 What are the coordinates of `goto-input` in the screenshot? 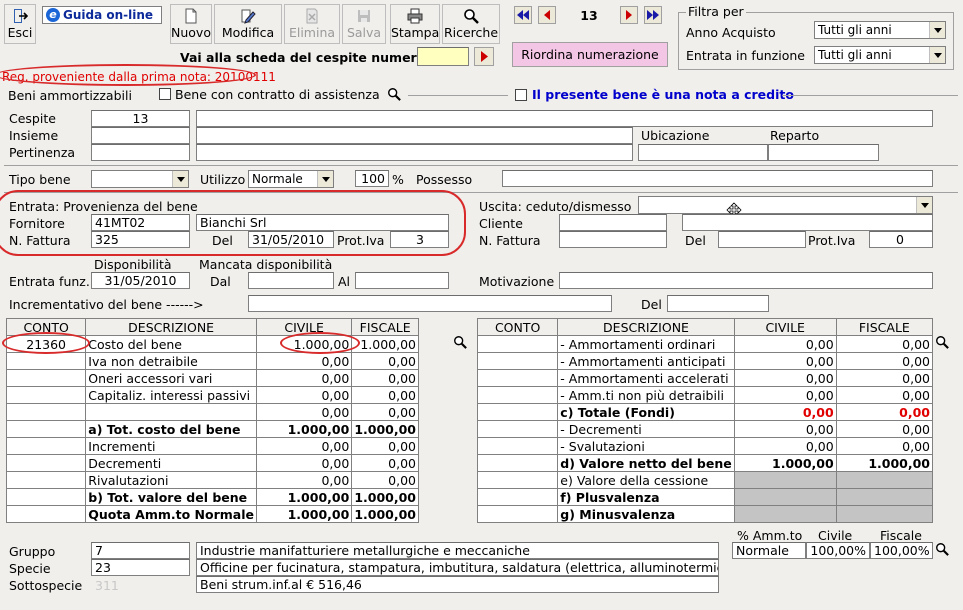 It's located at (443, 56).